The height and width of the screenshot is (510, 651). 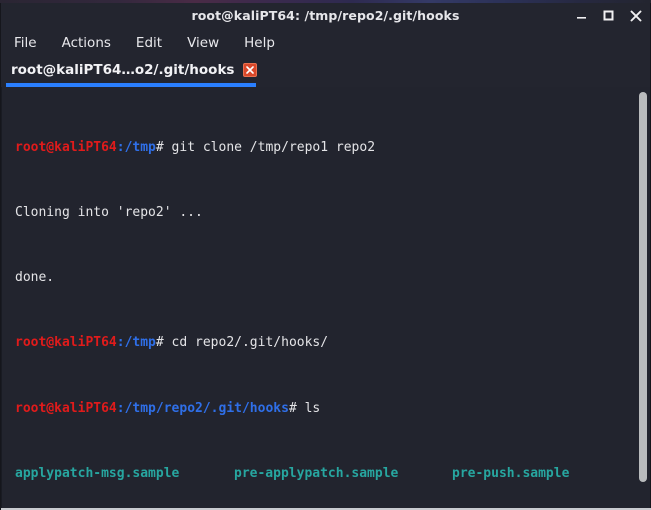 What do you see at coordinates (149, 43) in the screenshot?
I see `menu-item-edit: Edit` at bounding box center [149, 43].